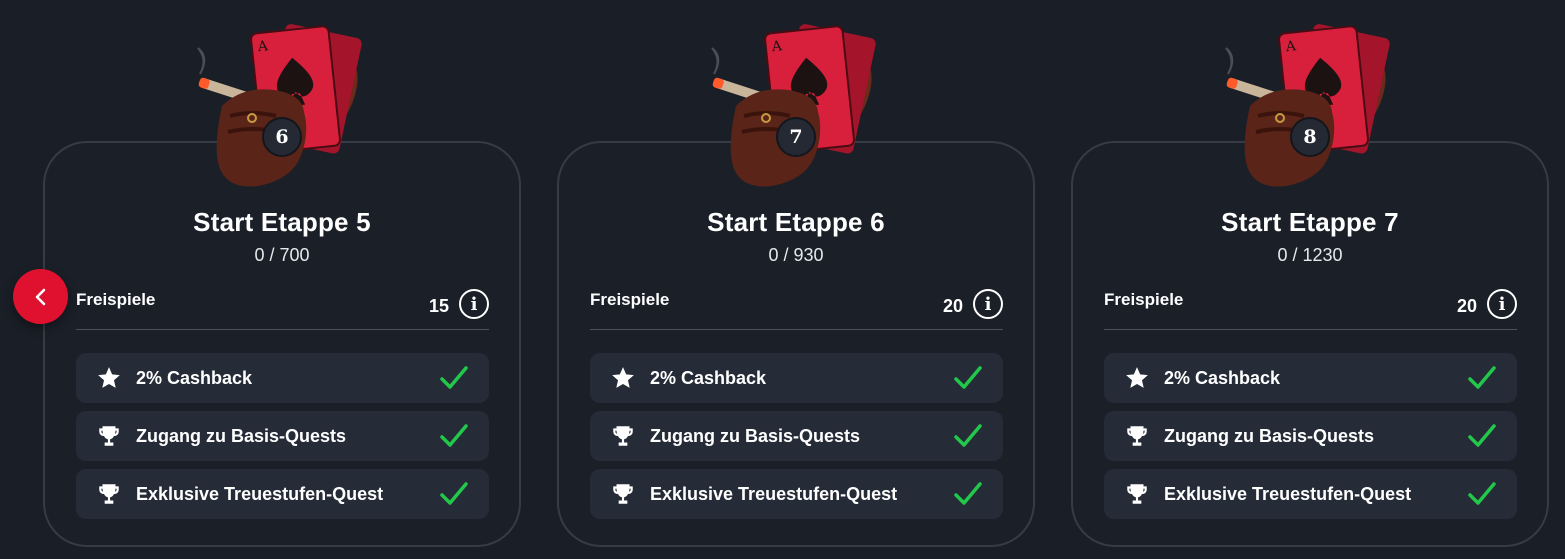 The image size is (1565, 559). I want to click on card-progress: 0 / 700, so click(282, 255).